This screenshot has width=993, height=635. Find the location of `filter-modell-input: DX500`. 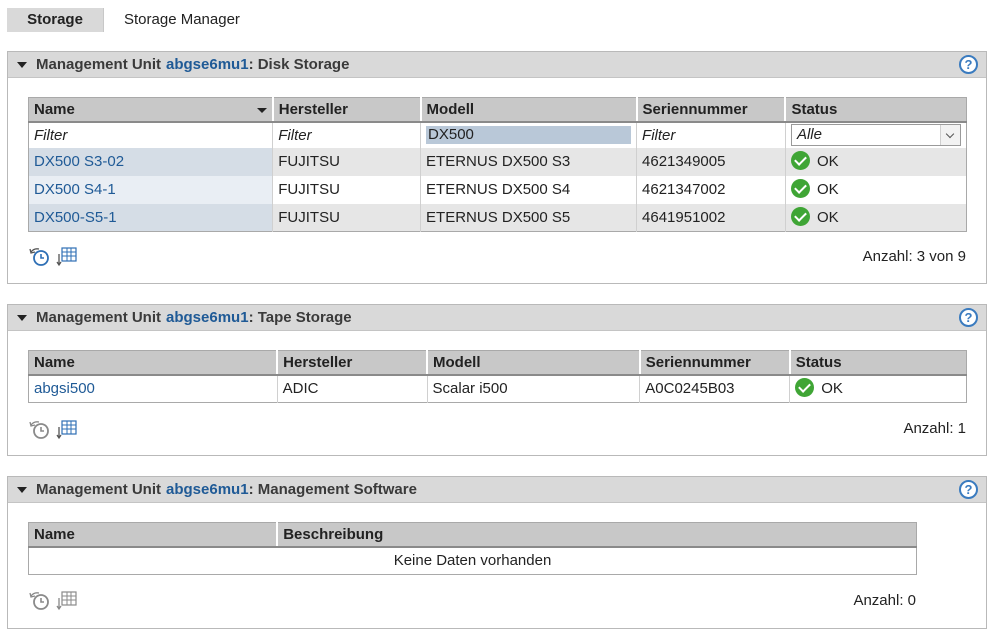

filter-modell-input: DX500 is located at coordinates (529, 134).